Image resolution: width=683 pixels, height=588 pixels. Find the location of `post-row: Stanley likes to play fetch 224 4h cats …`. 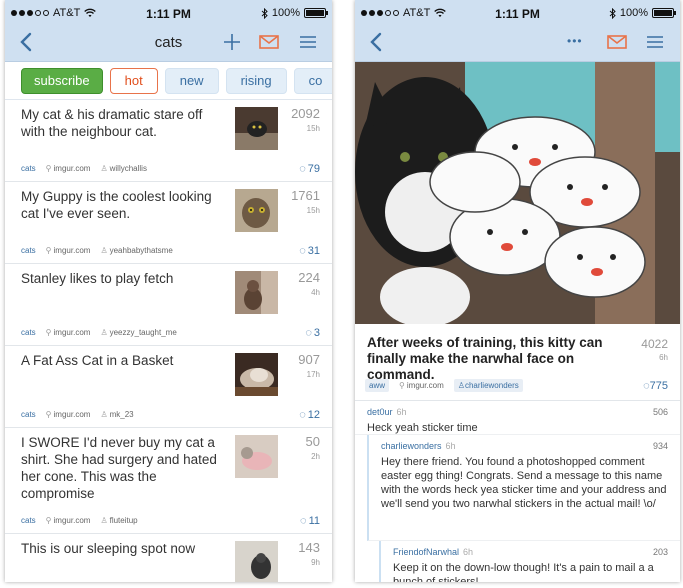

post-row: Stanley likes to play fetch 224 4h cats … is located at coordinates (168, 305).